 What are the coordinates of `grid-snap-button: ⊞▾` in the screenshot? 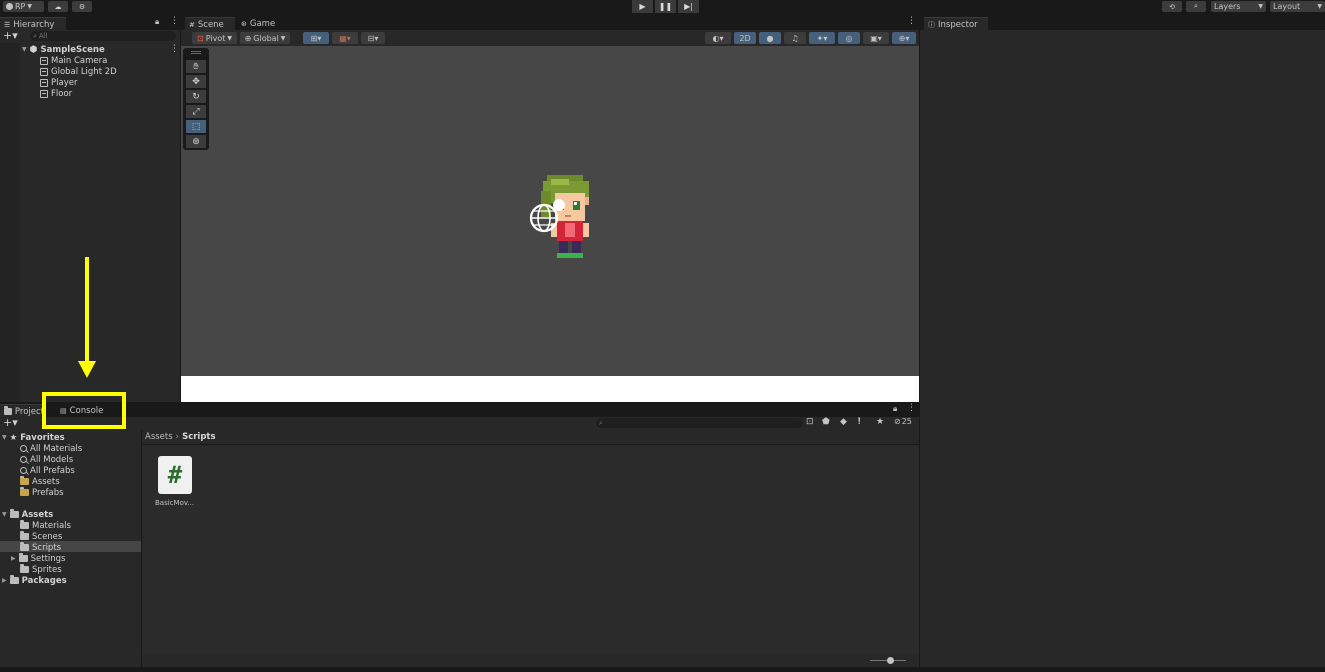 It's located at (316, 38).